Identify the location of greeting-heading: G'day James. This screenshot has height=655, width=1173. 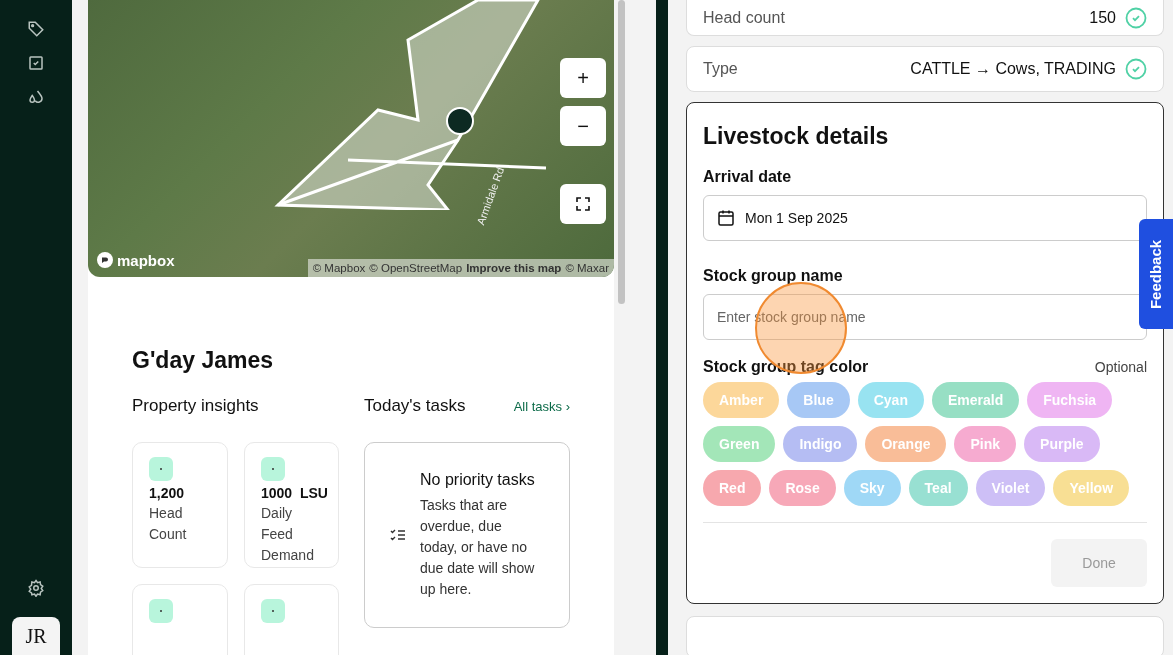
(203, 360).